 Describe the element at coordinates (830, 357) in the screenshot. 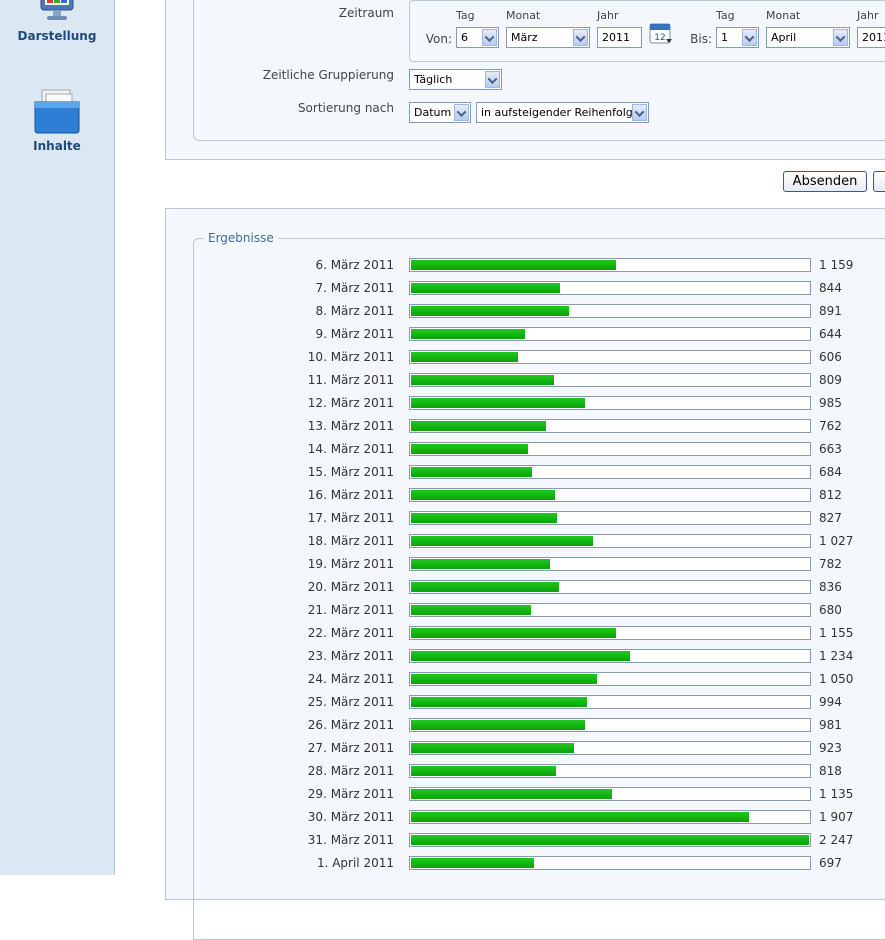

I see `row-value-label: 606` at that location.